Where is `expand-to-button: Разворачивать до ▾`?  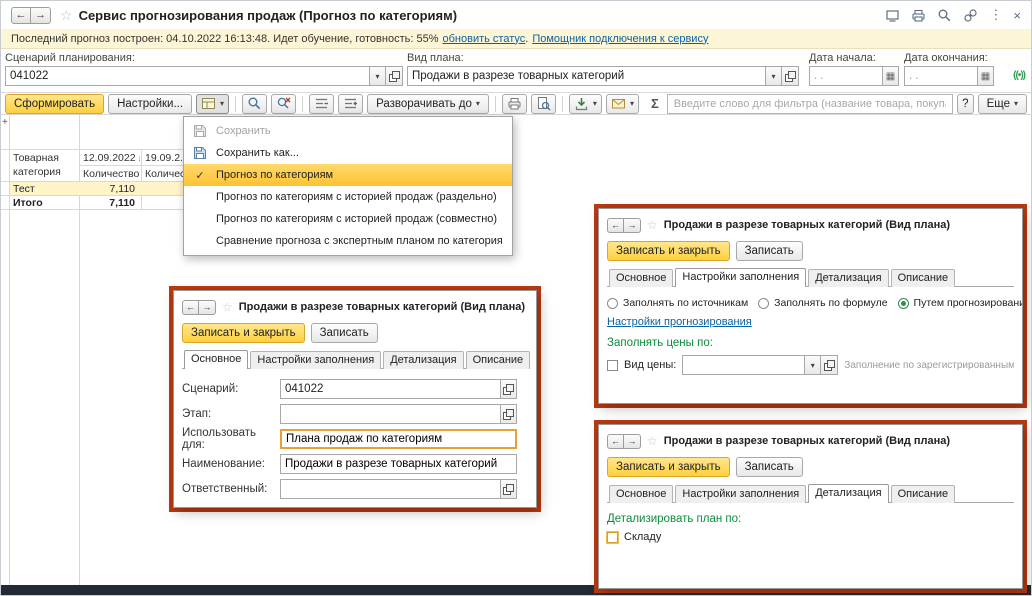 expand-to-button: Разворачивать до ▾ is located at coordinates (428, 103).